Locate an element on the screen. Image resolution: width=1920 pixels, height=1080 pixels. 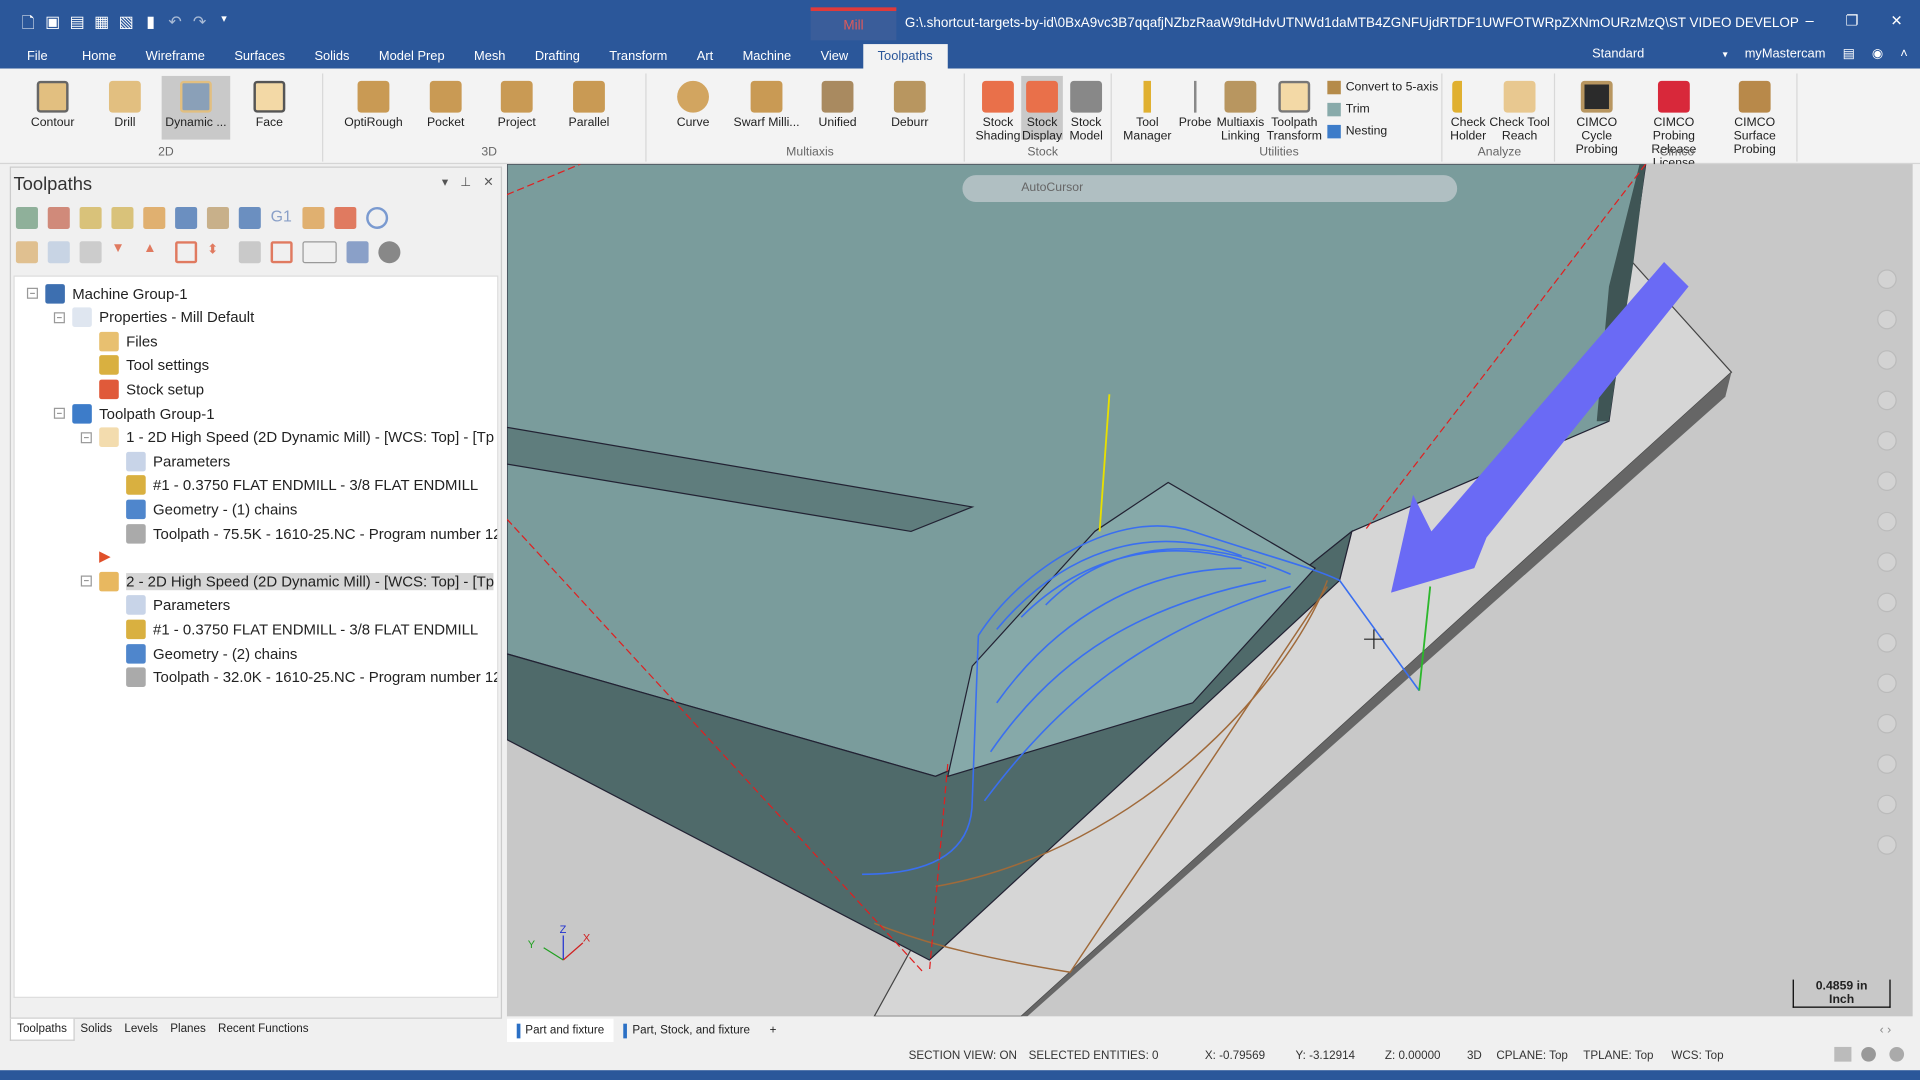
ghost-icon is located at coordinates (90, 252).